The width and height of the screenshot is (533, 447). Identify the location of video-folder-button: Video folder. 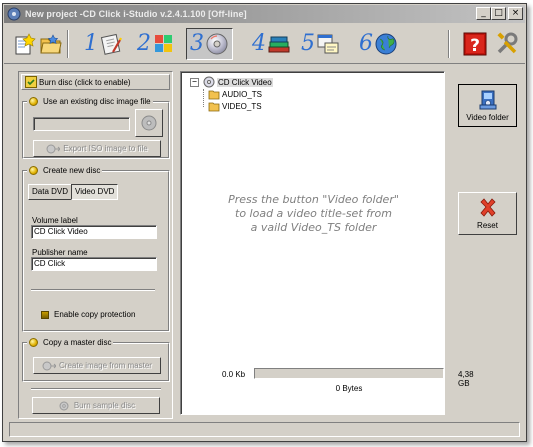
(487, 105).